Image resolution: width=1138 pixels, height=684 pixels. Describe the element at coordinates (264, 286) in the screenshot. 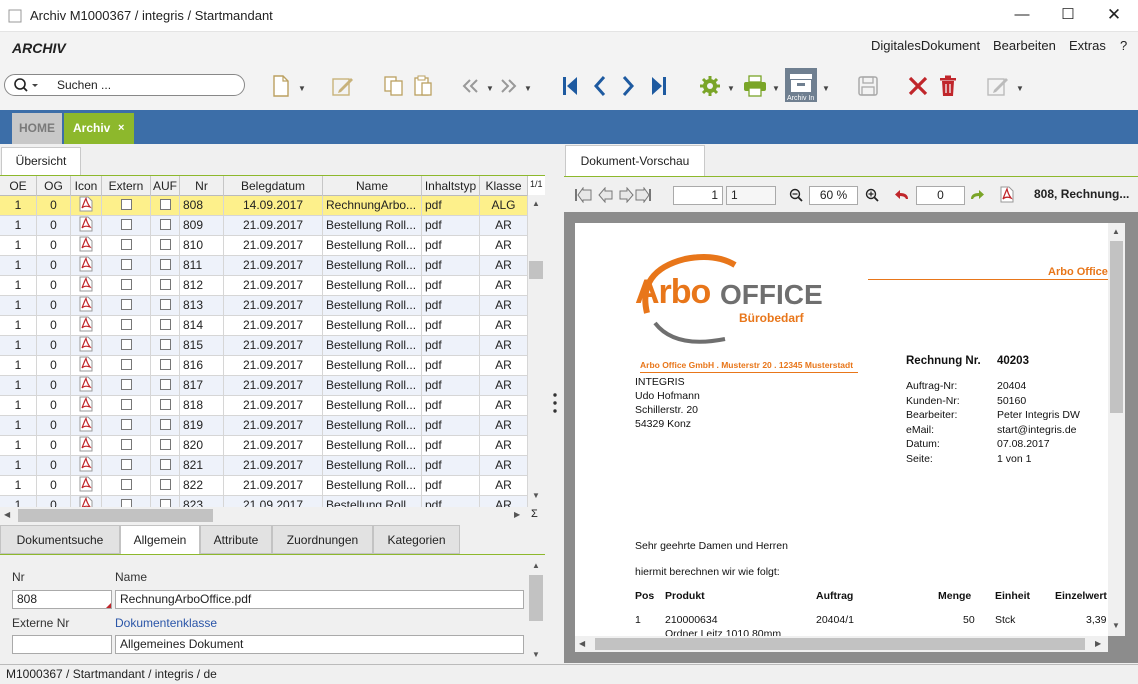

I see `table-row: 1 0 812 21.09.2017 Bestellung Roll... pdf AR` at that location.